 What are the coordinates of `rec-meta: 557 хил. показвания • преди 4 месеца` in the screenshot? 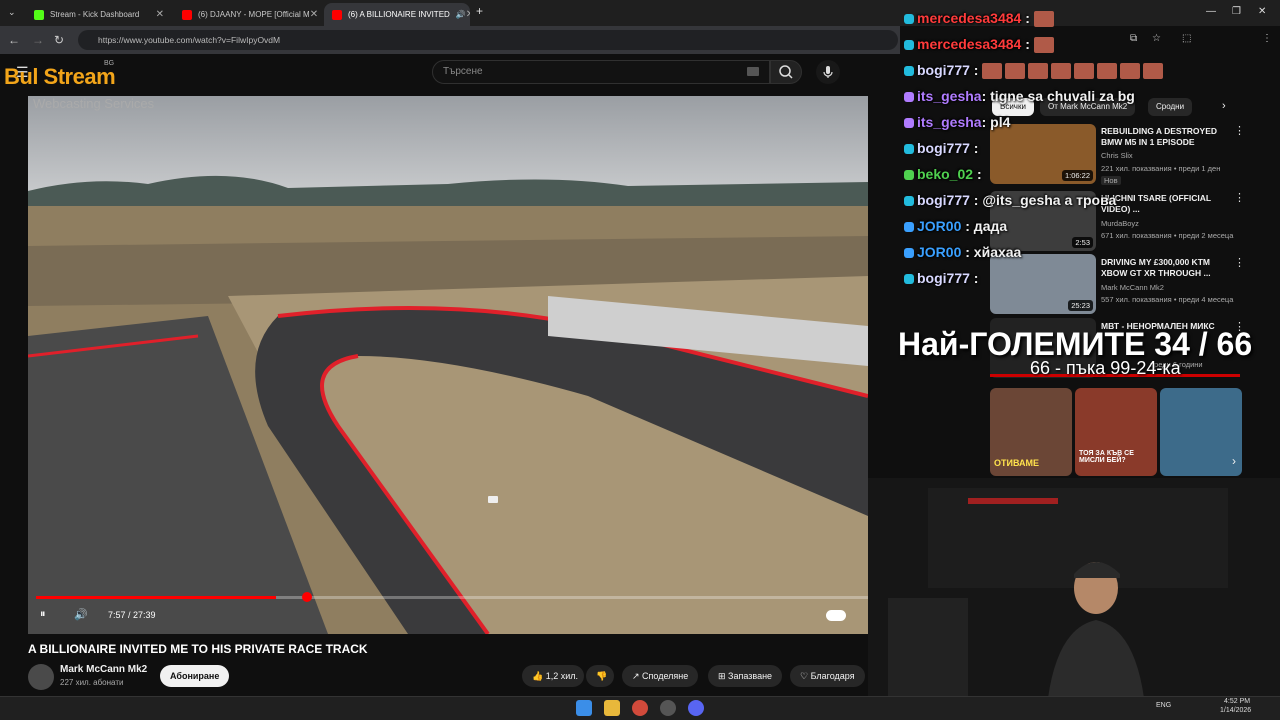 It's located at (1167, 299).